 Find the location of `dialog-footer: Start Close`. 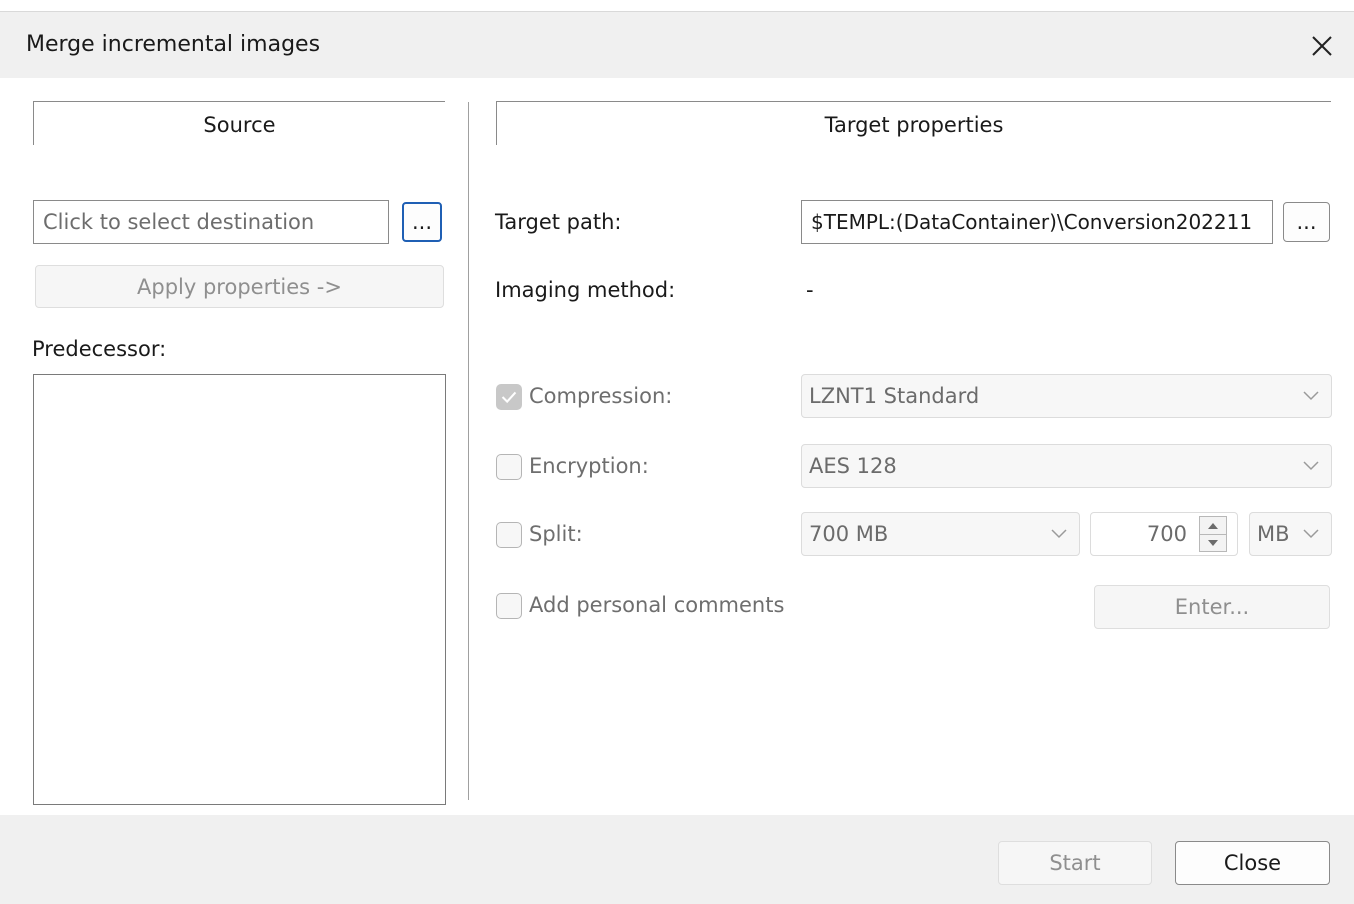

dialog-footer: Start Close is located at coordinates (677, 859).